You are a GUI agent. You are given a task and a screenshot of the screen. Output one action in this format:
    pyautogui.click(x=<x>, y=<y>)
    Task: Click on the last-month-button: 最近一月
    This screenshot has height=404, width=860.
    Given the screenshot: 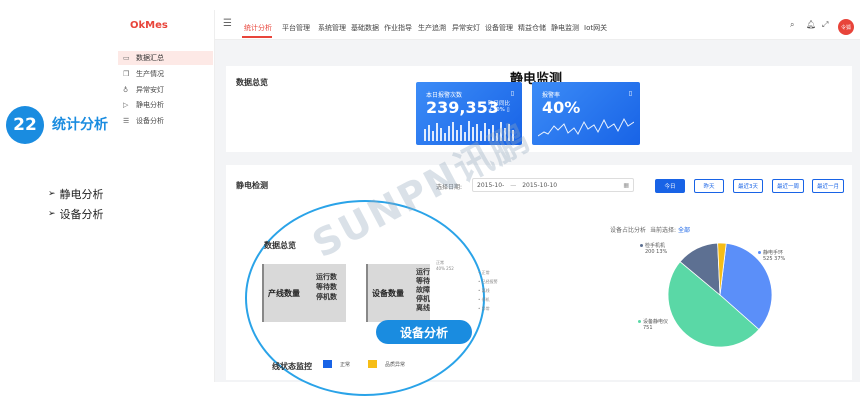 What is the action you would take?
    pyautogui.click(x=828, y=186)
    